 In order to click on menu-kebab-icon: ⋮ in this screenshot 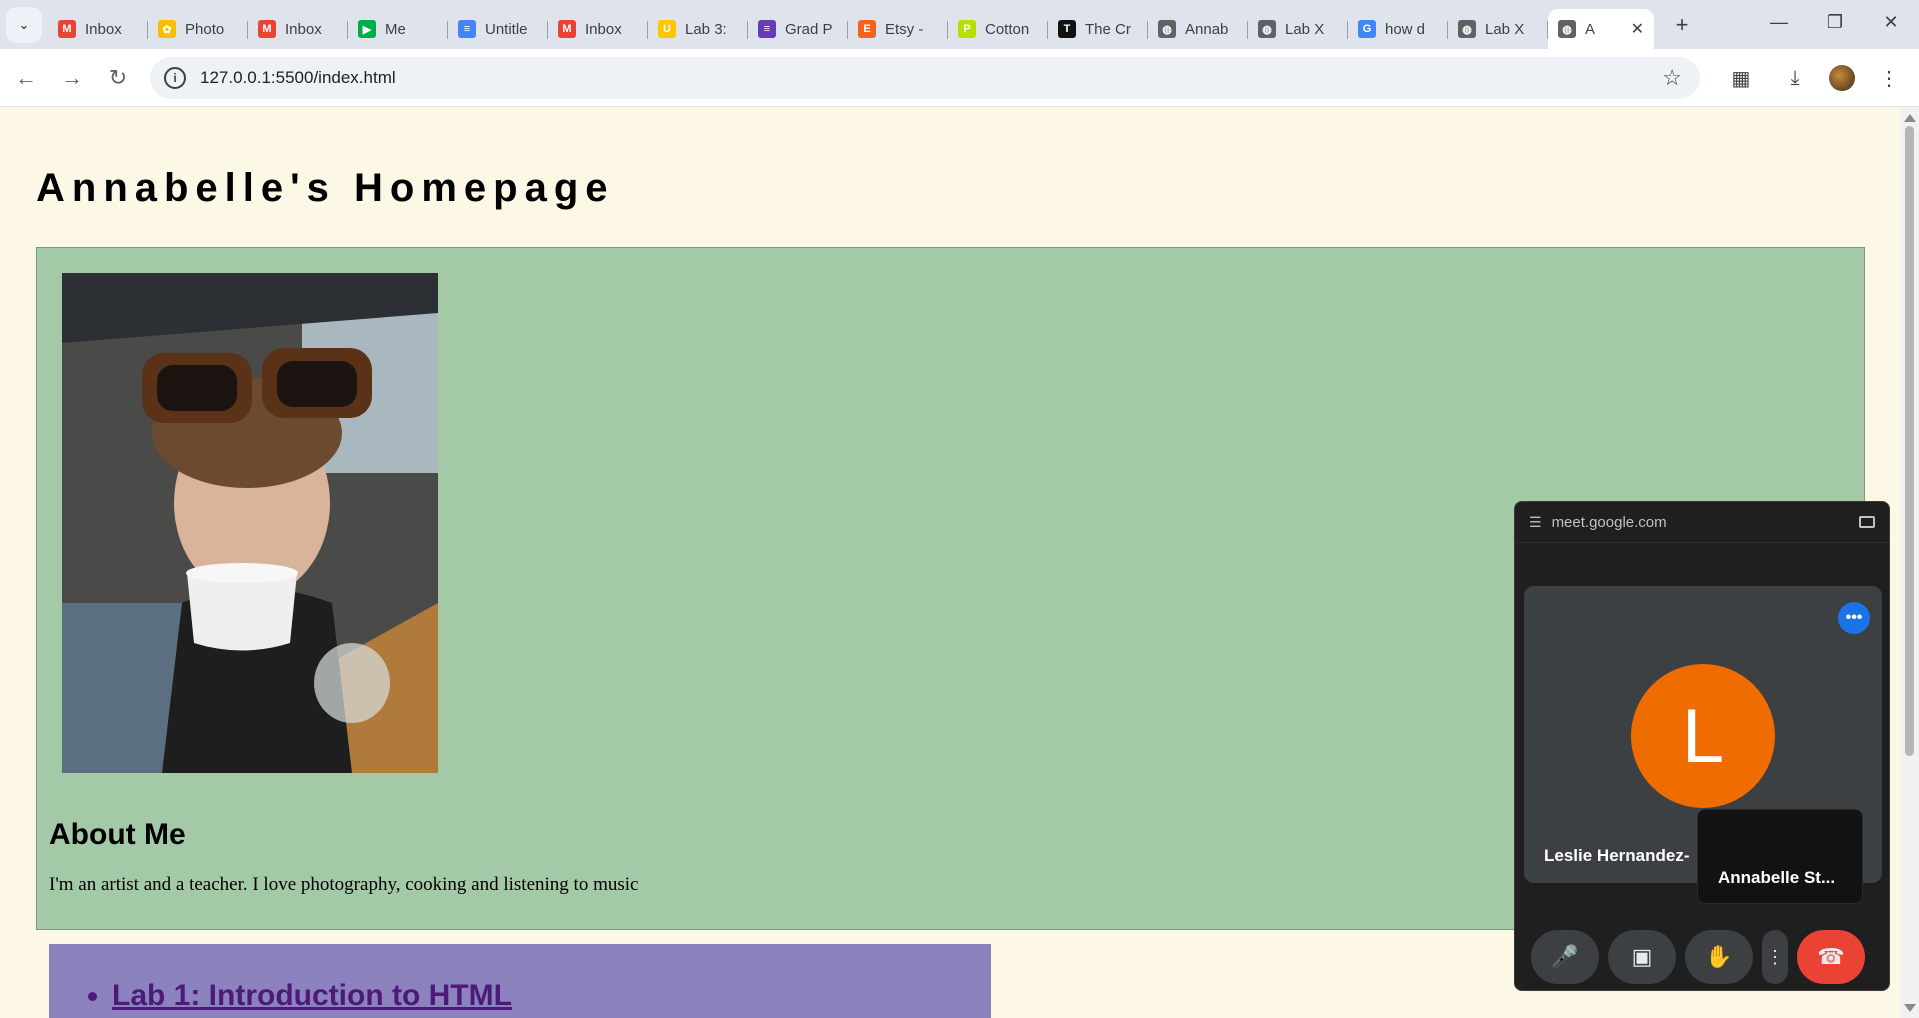, I will do `click(1889, 78)`.